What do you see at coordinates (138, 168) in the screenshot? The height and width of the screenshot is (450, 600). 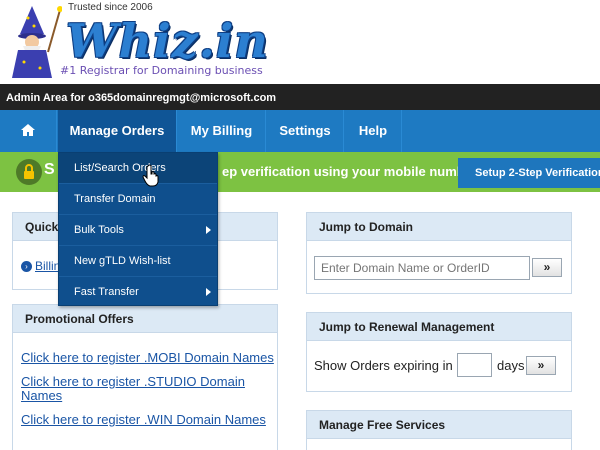 I see `menu-item-list-search-orders: List/Search Orders` at bounding box center [138, 168].